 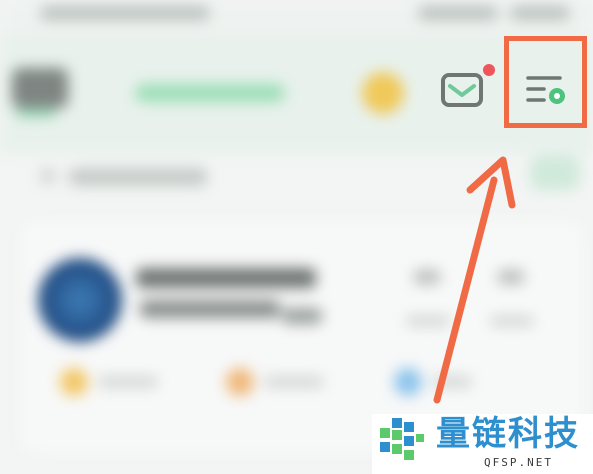 I want to click on notification-badge, so click(x=489, y=70).